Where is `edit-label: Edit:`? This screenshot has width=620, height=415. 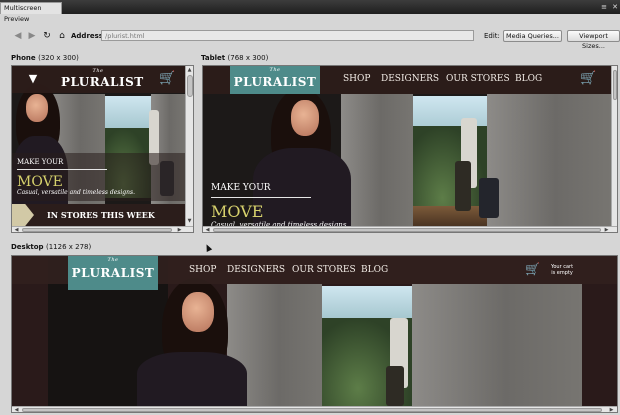 edit-label: Edit: is located at coordinates (492, 36).